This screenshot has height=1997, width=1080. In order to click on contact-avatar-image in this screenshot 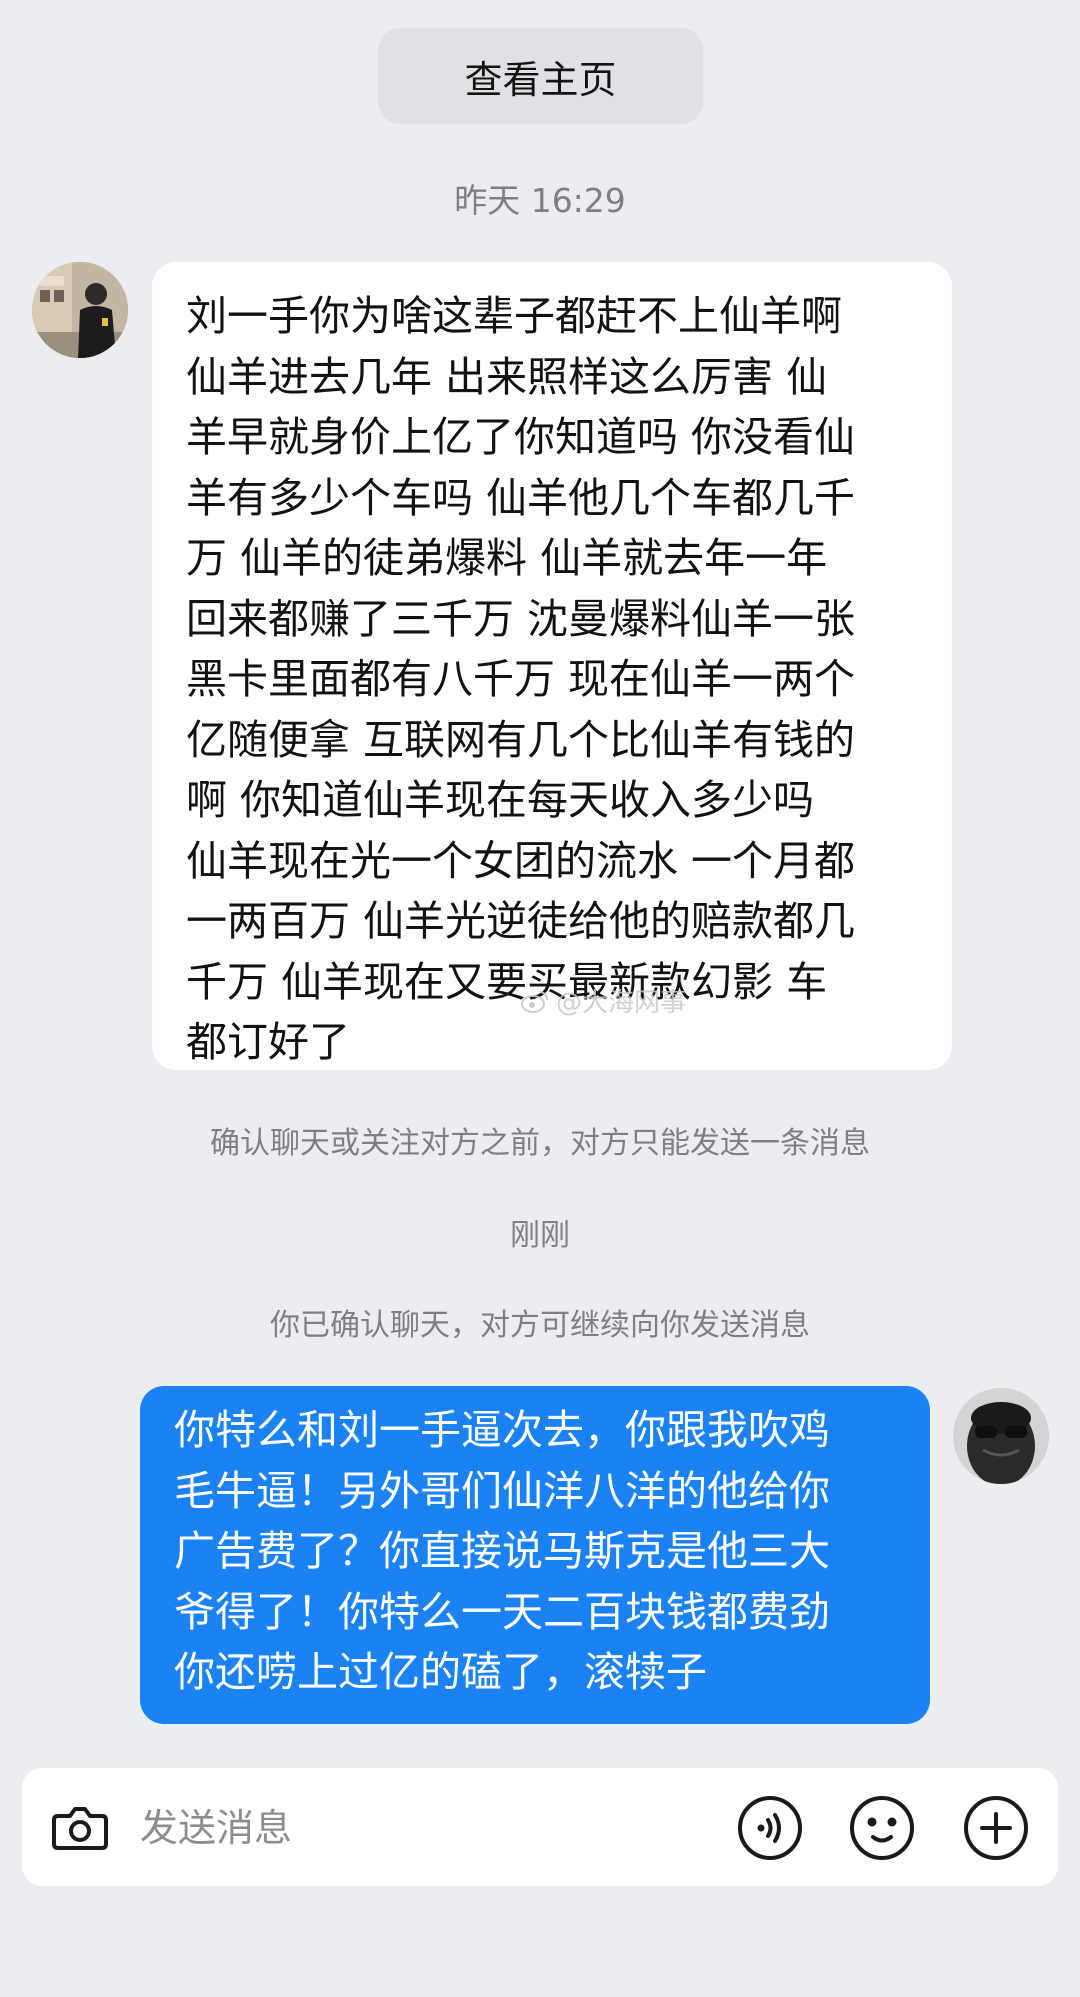, I will do `click(80, 310)`.